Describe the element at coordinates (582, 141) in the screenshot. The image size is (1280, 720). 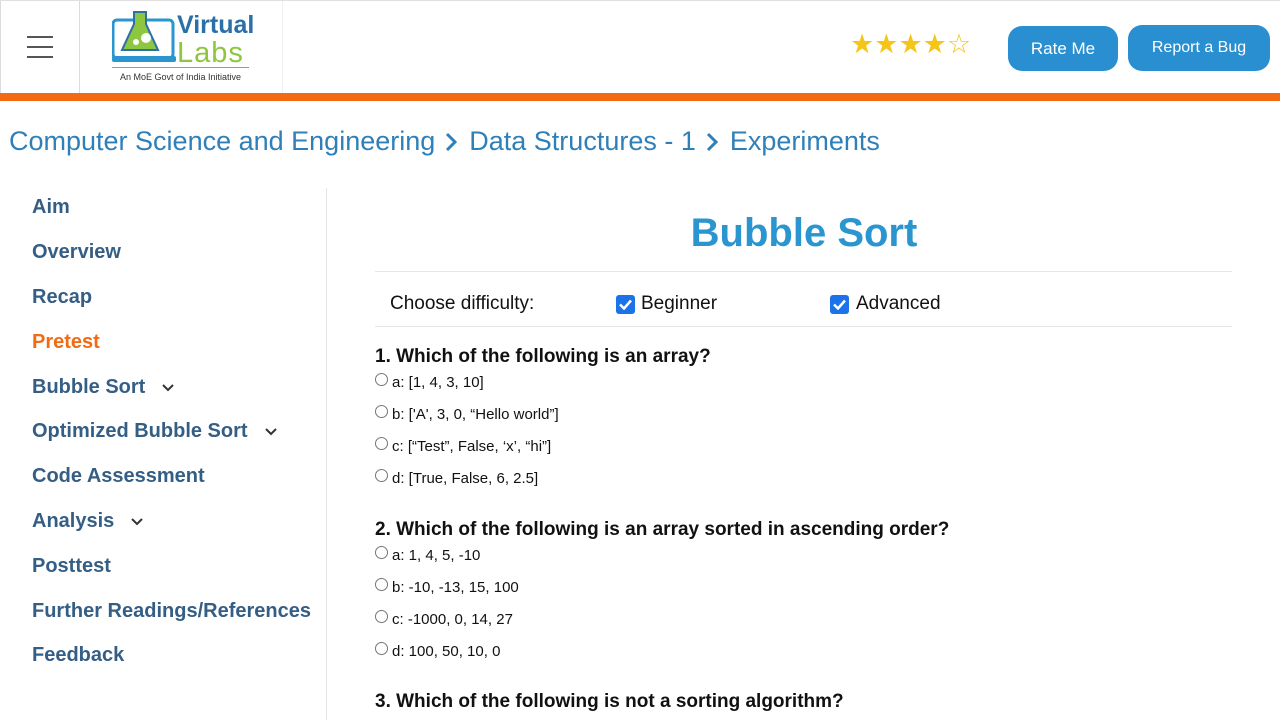
I see `breadcrumb-item: Data Structures - 1` at that location.